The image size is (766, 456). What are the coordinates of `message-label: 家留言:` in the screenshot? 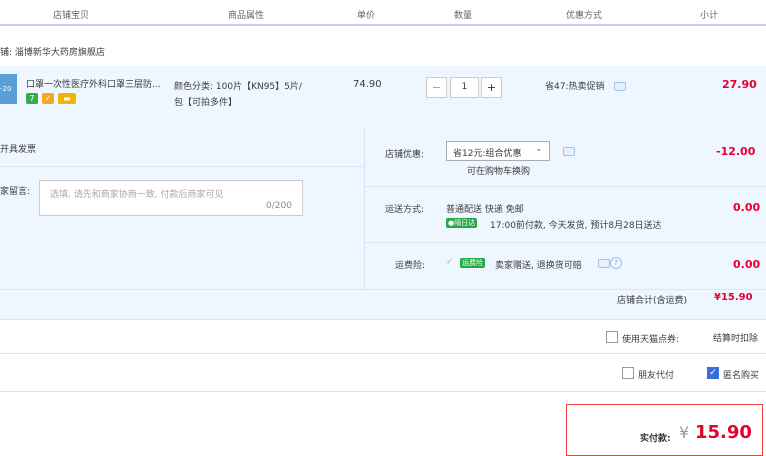 It's located at (15, 192).